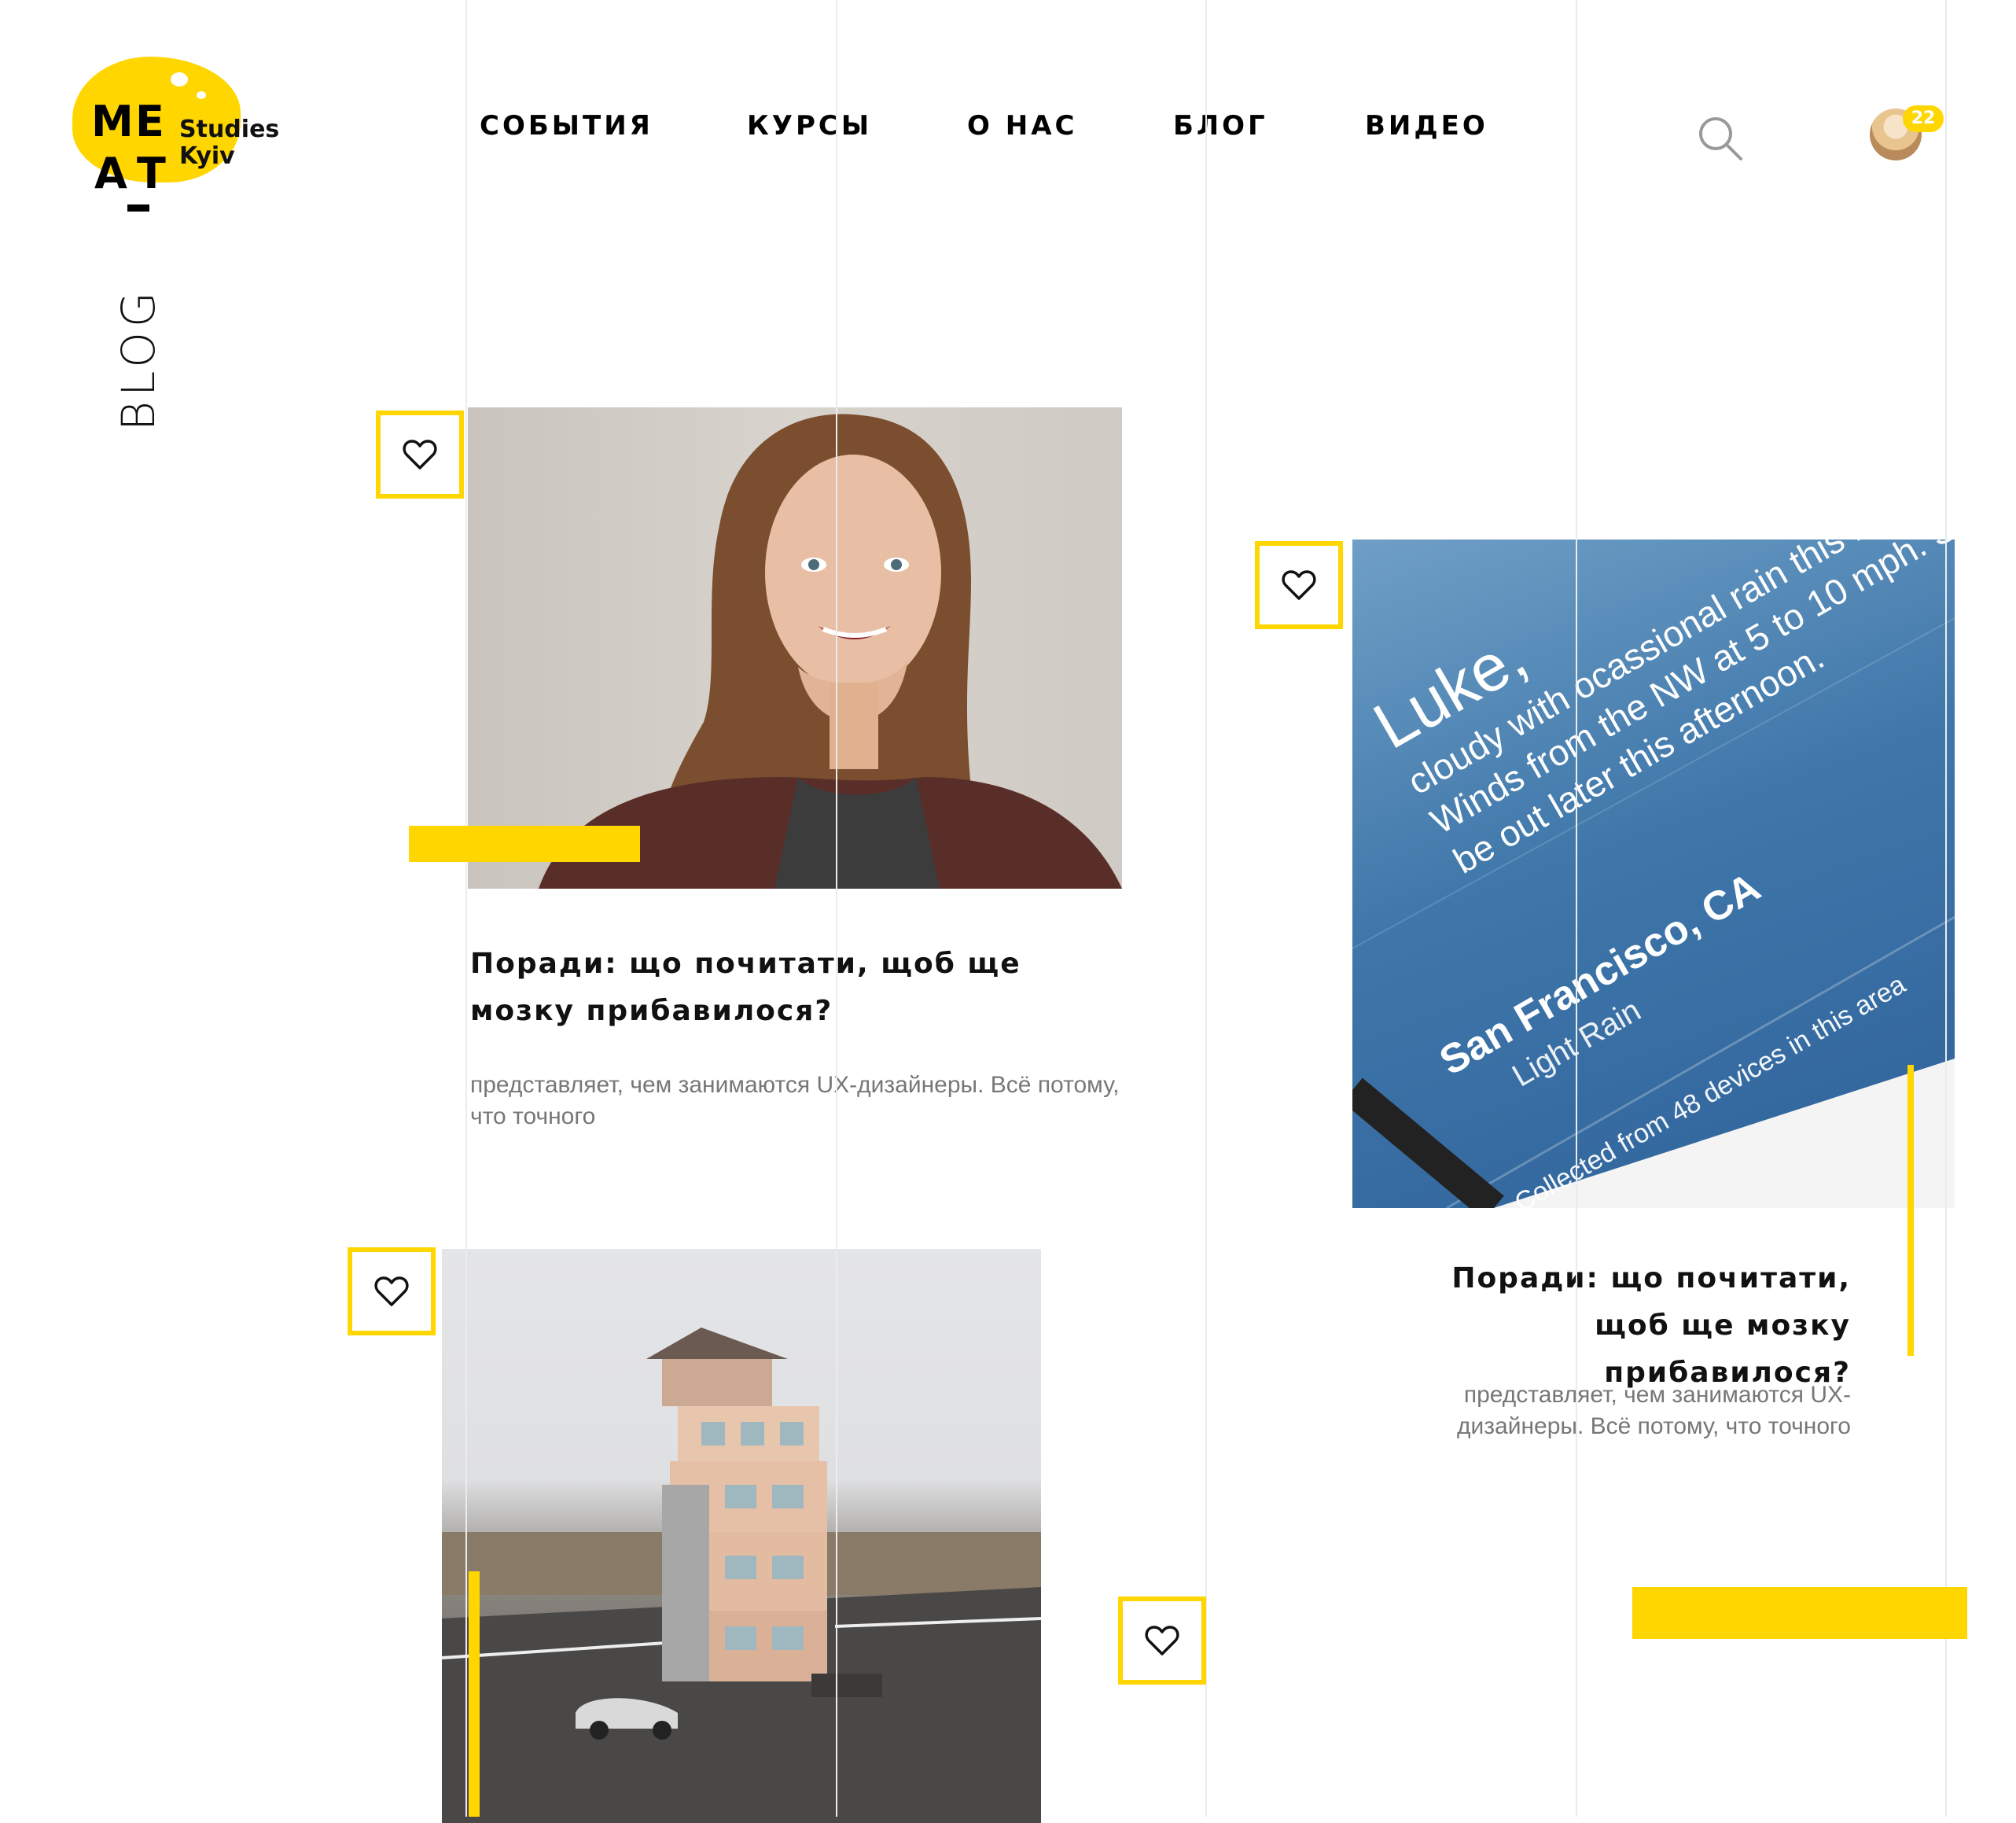 The width and height of the screenshot is (2016, 1823). What do you see at coordinates (1720, 138) in the screenshot?
I see `search-icon` at bounding box center [1720, 138].